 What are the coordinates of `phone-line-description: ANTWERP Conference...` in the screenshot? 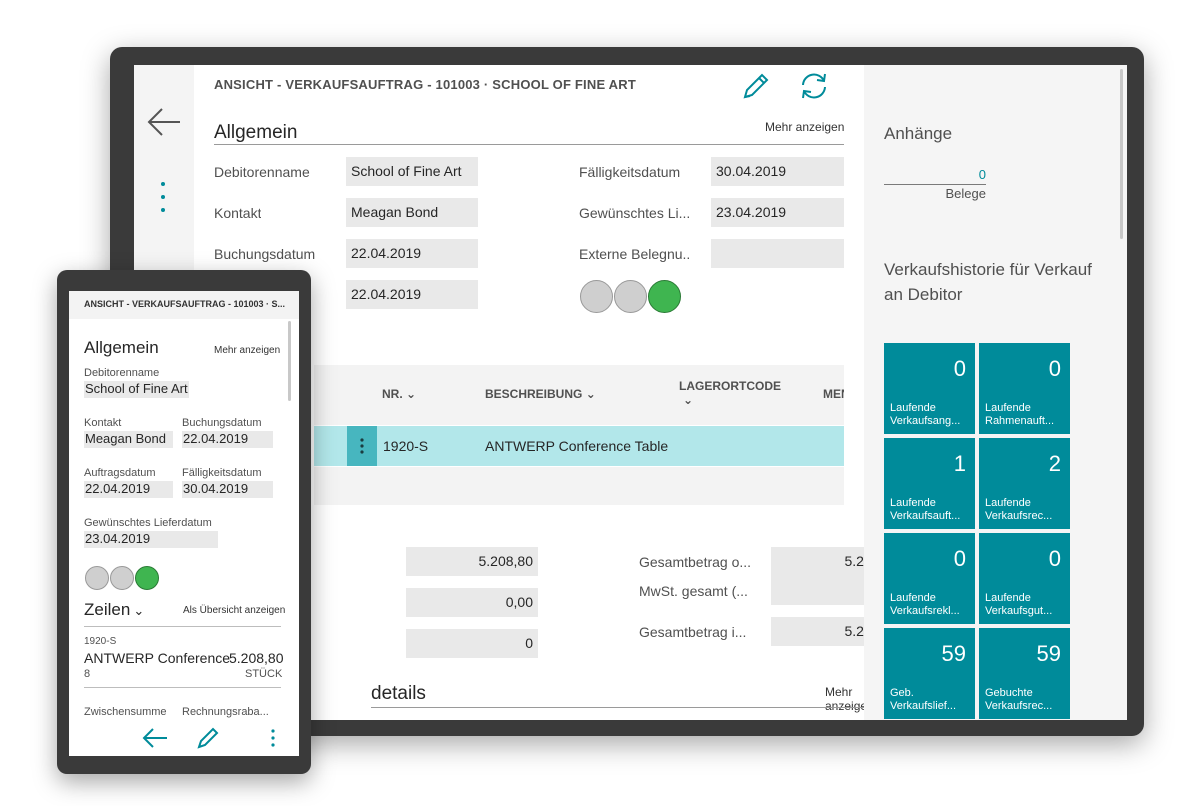 It's located at (157, 658).